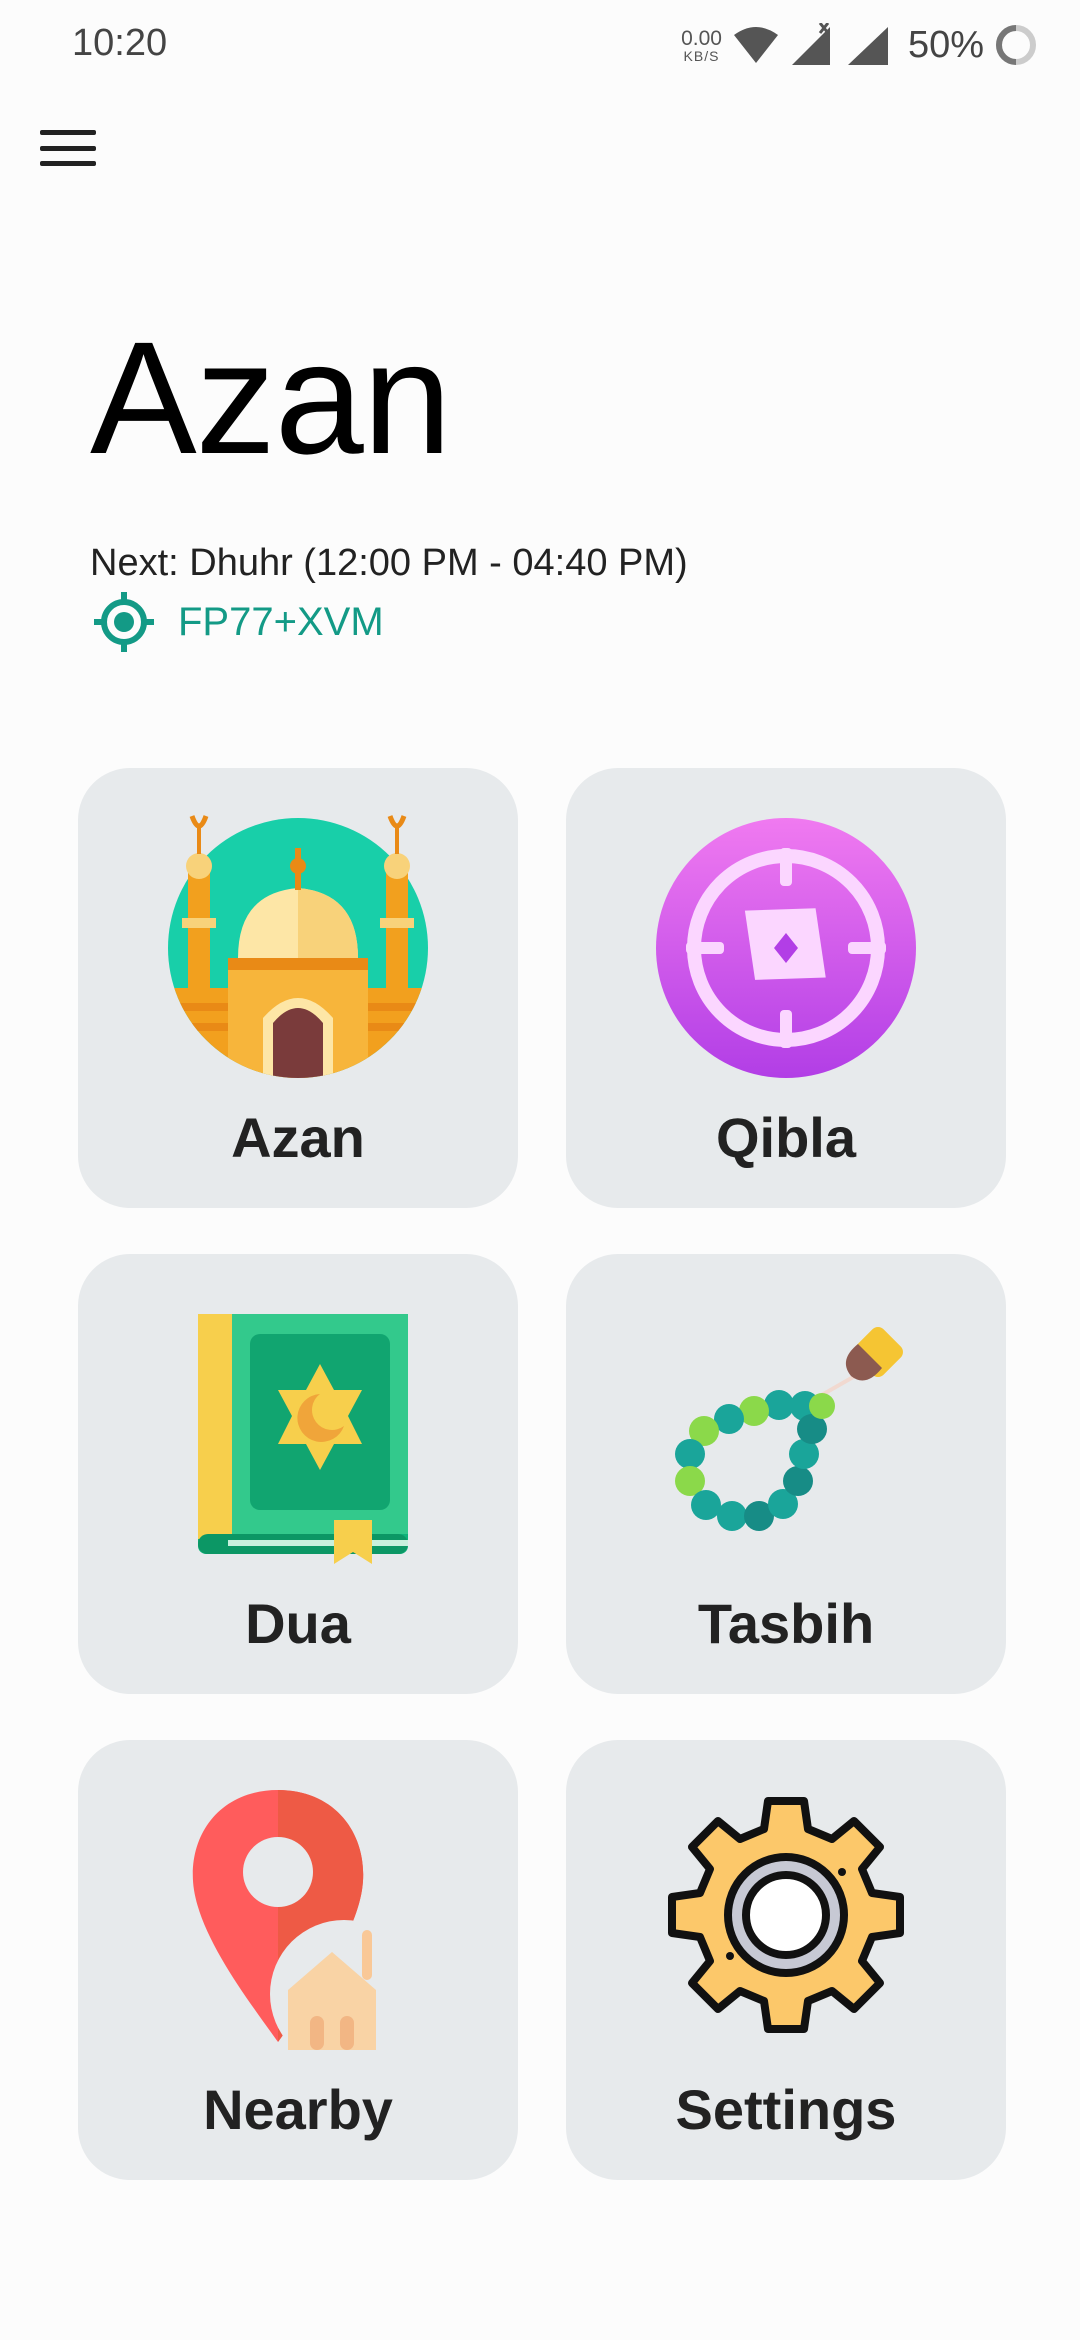 The height and width of the screenshot is (2340, 1080). I want to click on status-icons: 0.00 KB/S 50%, so click(859, 45).